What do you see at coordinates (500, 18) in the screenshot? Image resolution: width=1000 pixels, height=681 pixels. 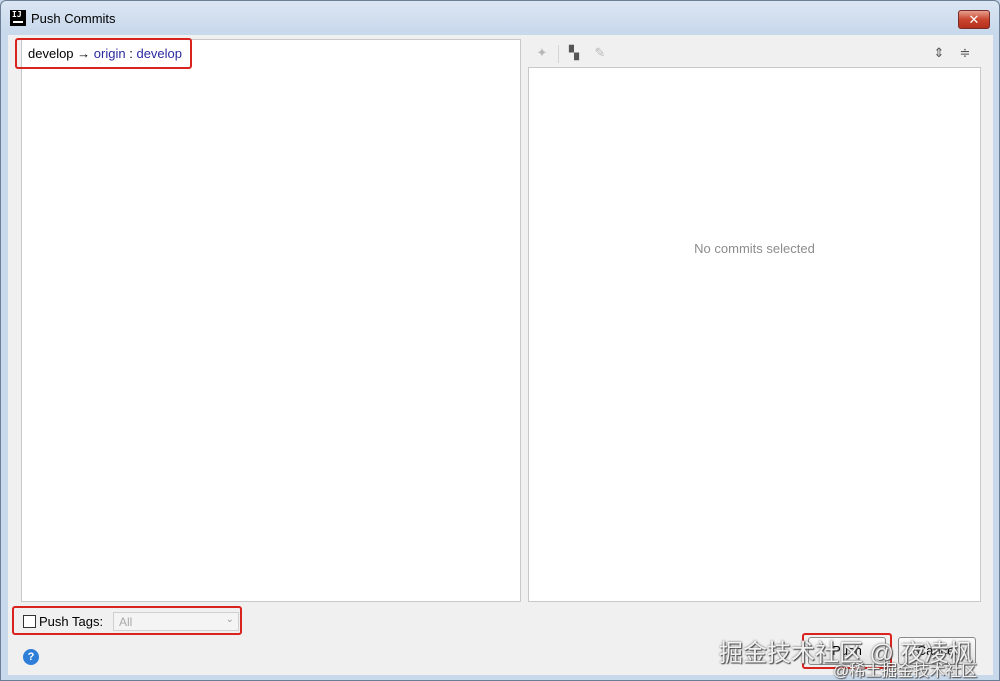 I see `title-bar: IJ Push Commits ✕` at bounding box center [500, 18].